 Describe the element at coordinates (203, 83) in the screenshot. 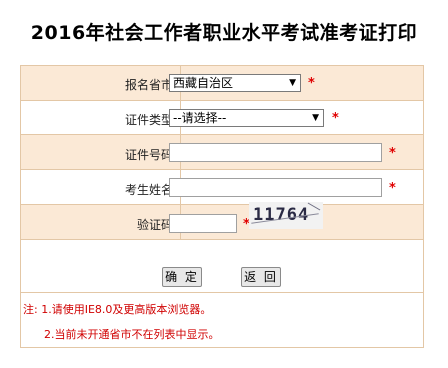

I see `province-select-value: 西藏自治区` at that location.